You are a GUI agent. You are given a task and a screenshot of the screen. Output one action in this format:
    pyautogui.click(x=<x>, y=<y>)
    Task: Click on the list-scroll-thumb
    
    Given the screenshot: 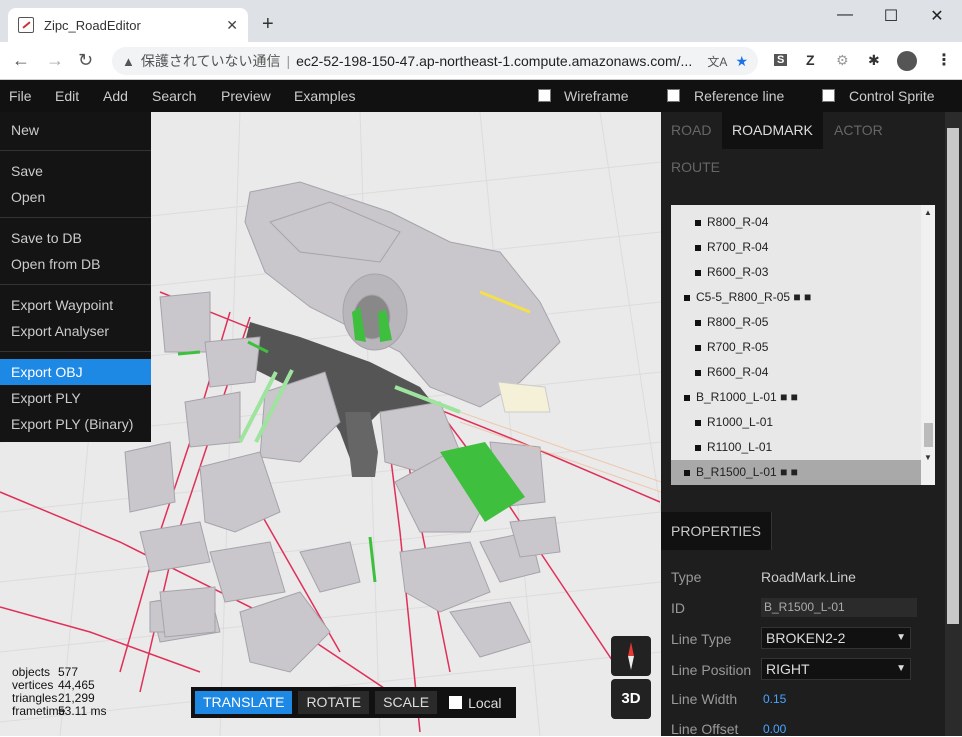 What is the action you would take?
    pyautogui.click(x=928, y=435)
    